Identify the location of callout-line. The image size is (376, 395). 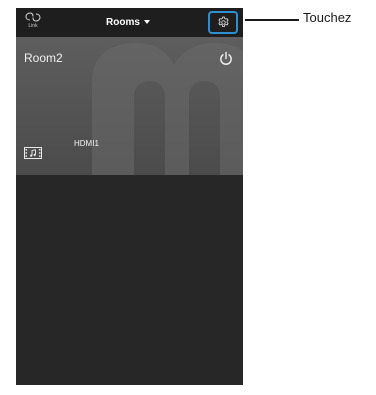
(272, 20).